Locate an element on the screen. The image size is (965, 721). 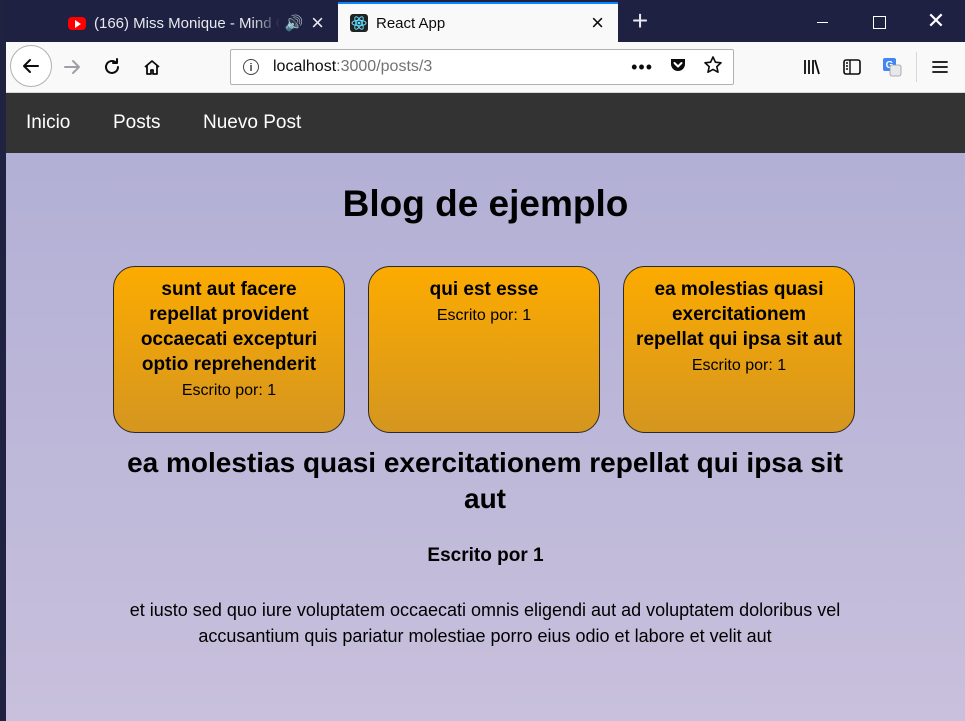
url-text: localhost:3000/posts/3 is located at coordinates (452, 67).